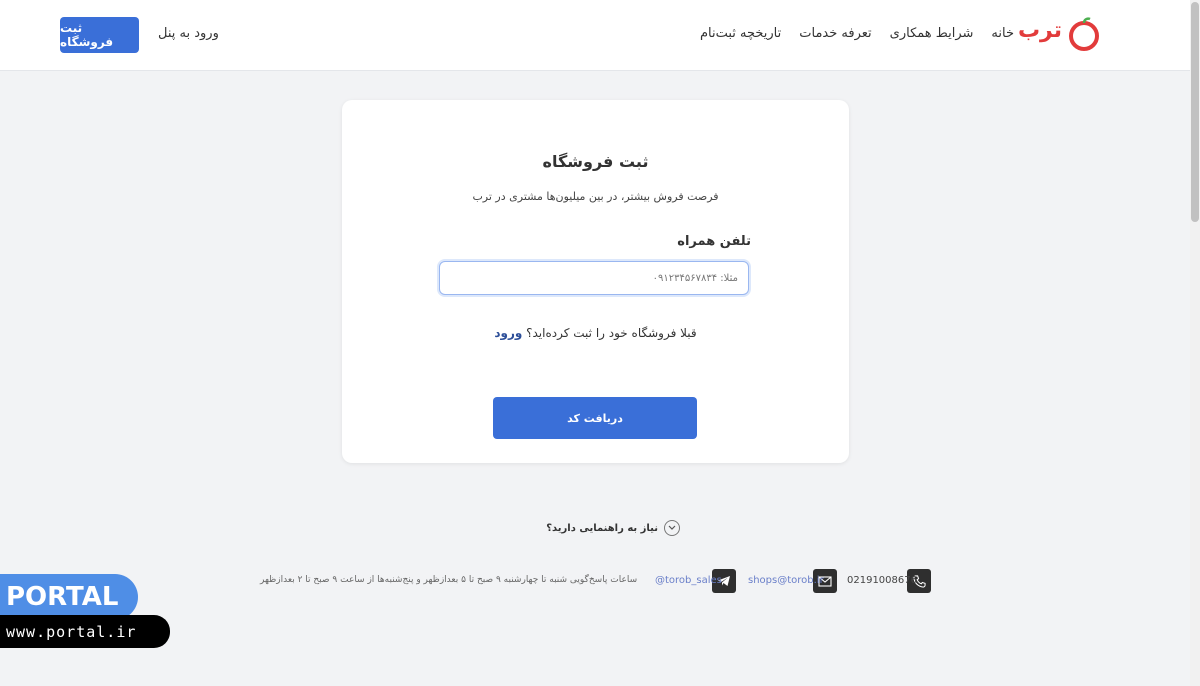 Image resolution: width=1200 pixels, height=686 pixels. Describe the element at coordinates (1195, 112) in the screenshot. I see `scrollbar-thumb` at that location.